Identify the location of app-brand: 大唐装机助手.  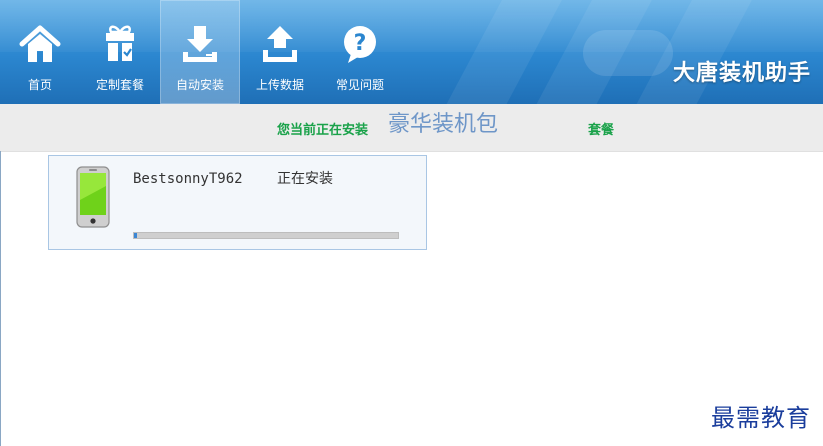
(741, 73).